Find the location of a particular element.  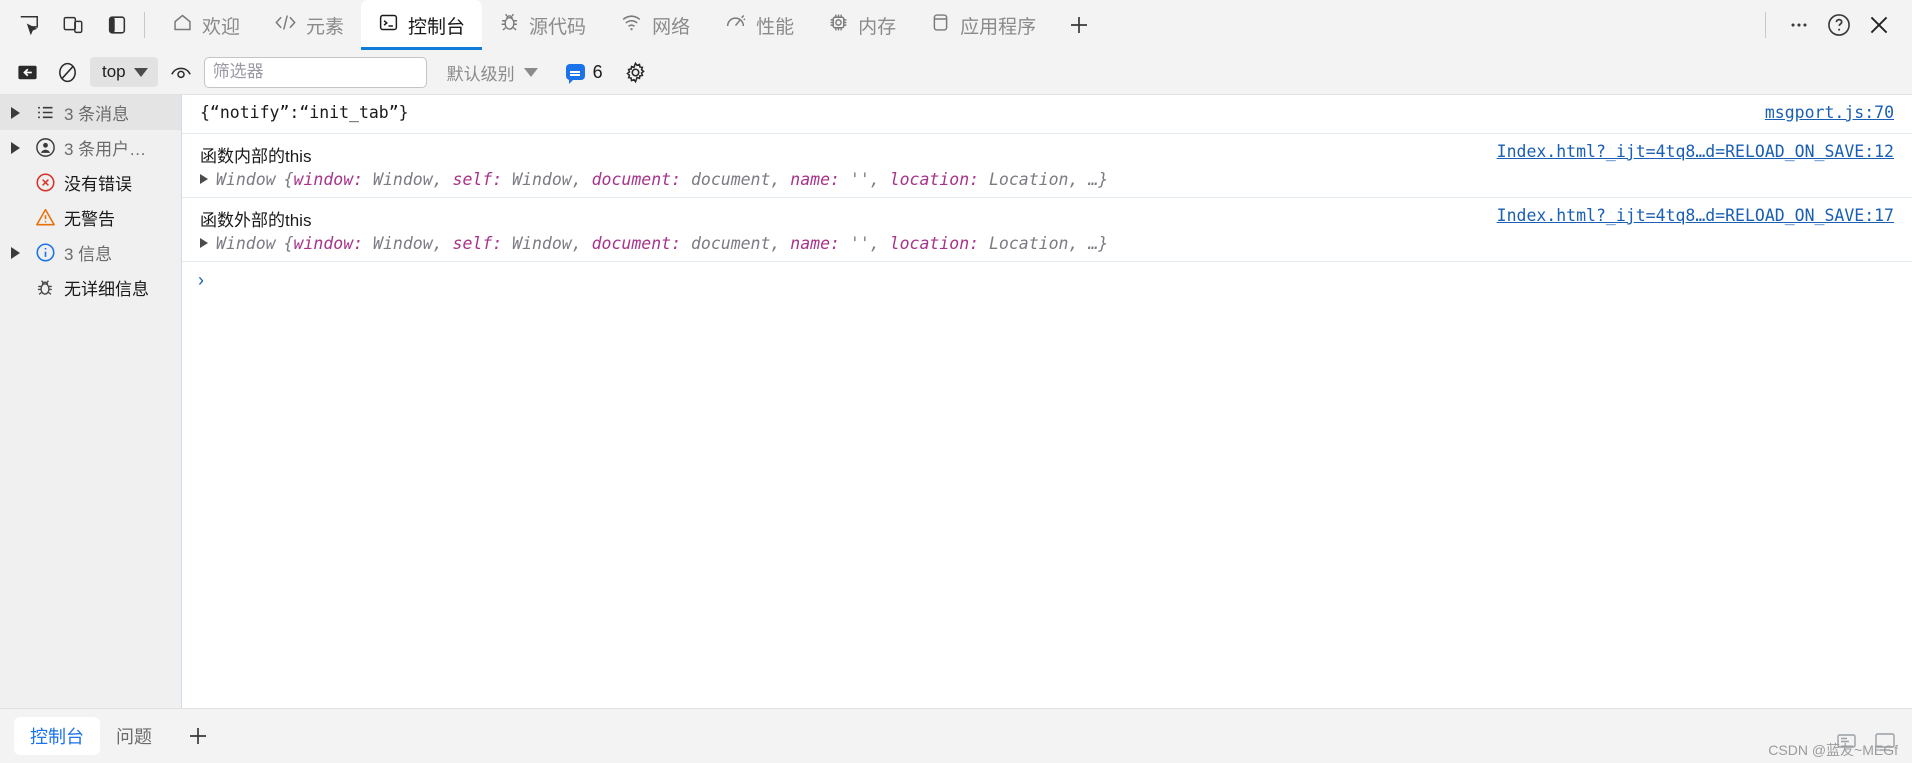

devtools-top-toolbar: 欢迎 元素 控制台 源代码 网络 性能 内存 应用程序 is located at coordinates (956, 25).